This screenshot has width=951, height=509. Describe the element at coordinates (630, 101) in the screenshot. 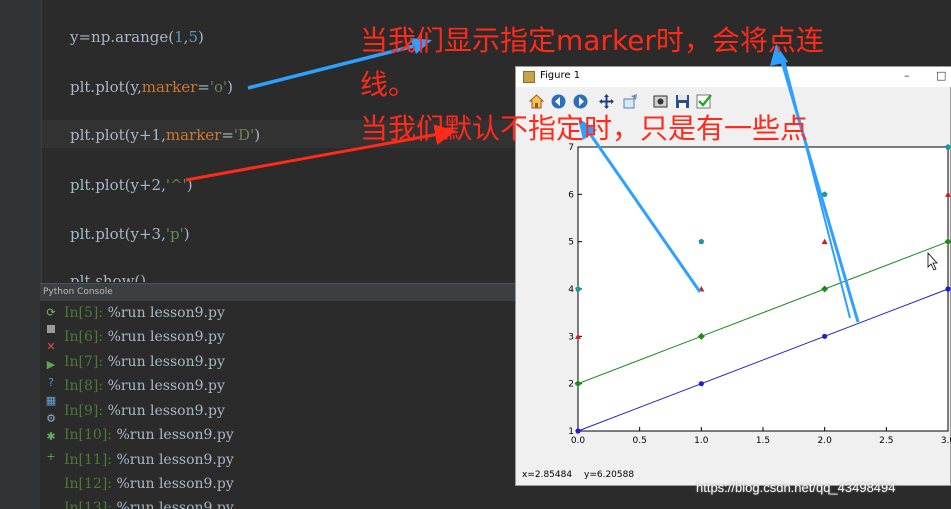

I see `zoom-icon` at that location.